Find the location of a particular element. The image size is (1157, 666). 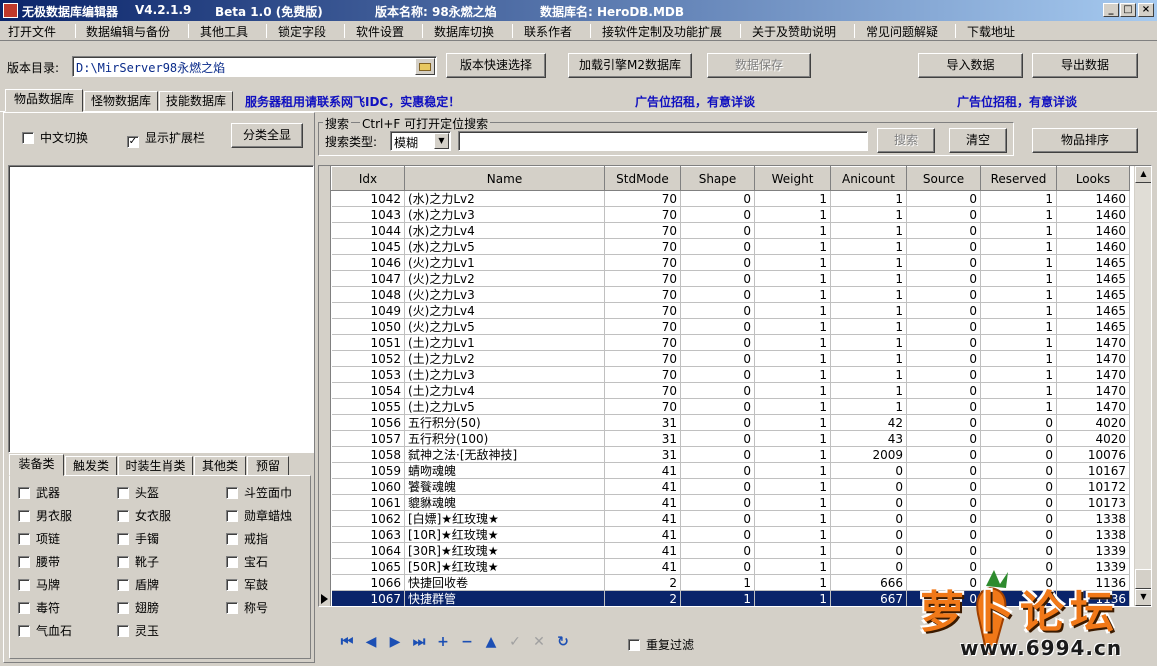

cell-idx: 1043 is located at coordinates (368, 214).